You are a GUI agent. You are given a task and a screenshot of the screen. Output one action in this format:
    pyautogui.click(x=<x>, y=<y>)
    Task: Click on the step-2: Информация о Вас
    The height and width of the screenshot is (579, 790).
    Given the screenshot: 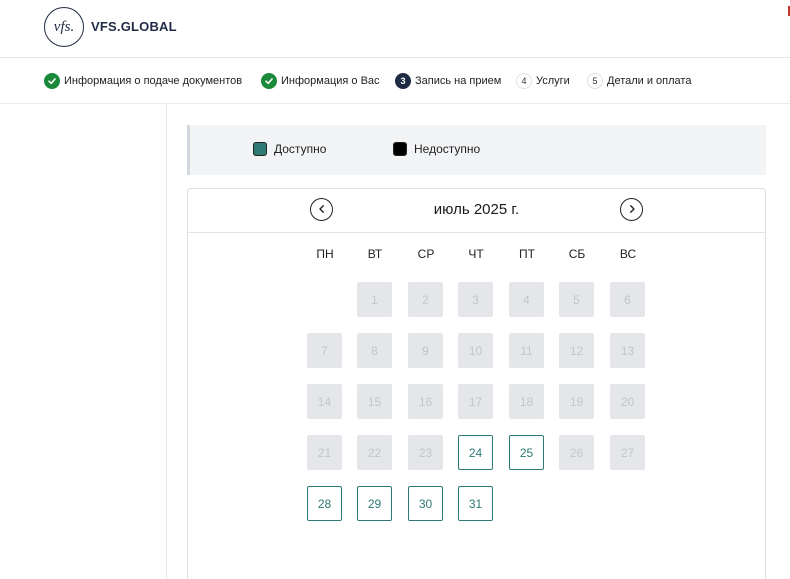 What is the action you would take?
    pyautogui.click(x=320, y=81)
    